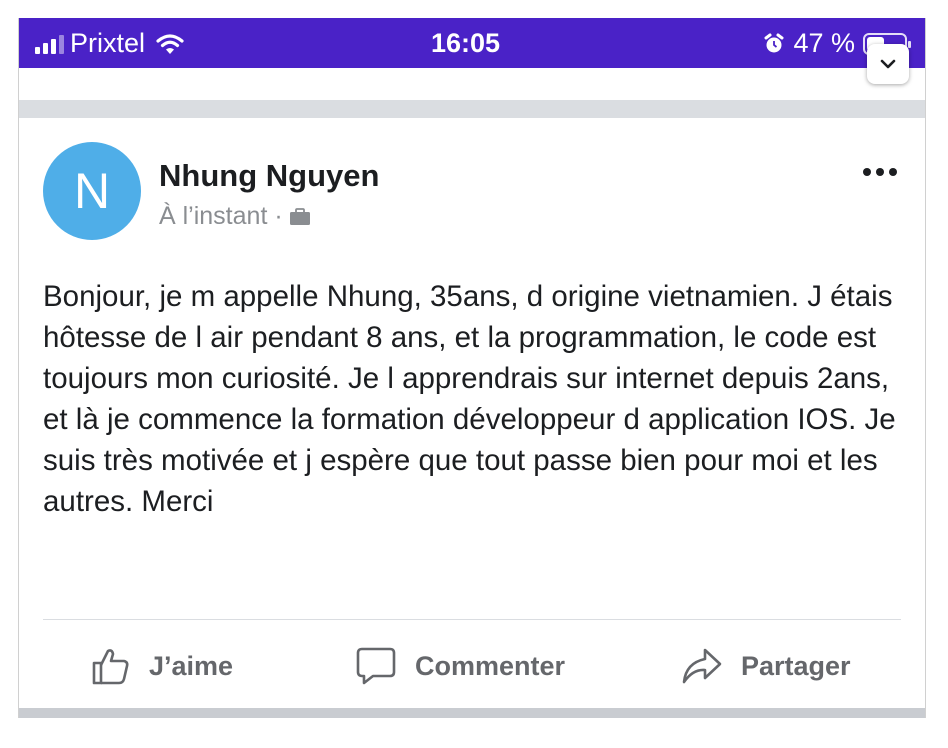  I want to click on more-options-button, so click(880, 172).